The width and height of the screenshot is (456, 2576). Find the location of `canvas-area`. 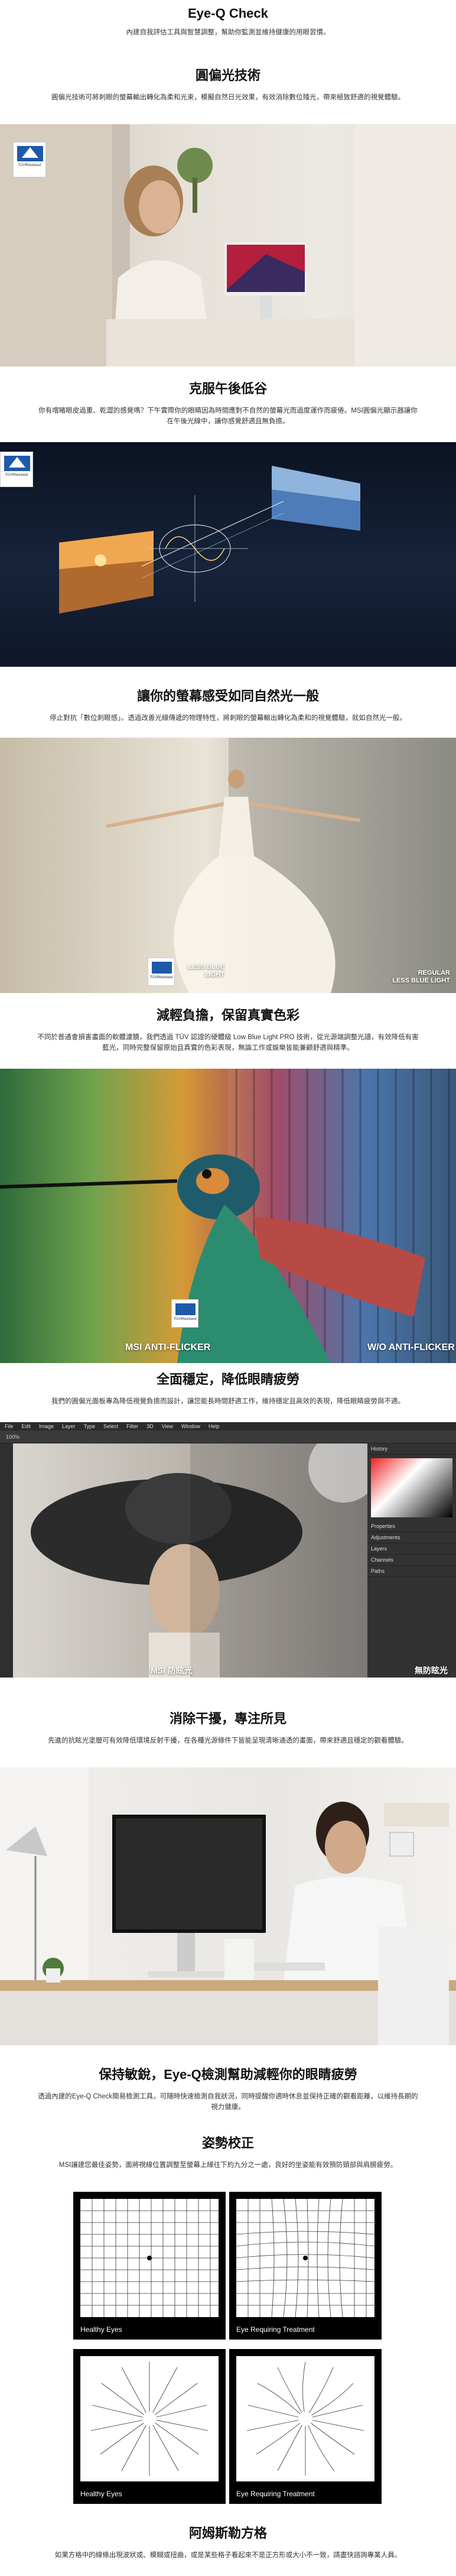

canvas-area is located at coordinates (196, 1555).